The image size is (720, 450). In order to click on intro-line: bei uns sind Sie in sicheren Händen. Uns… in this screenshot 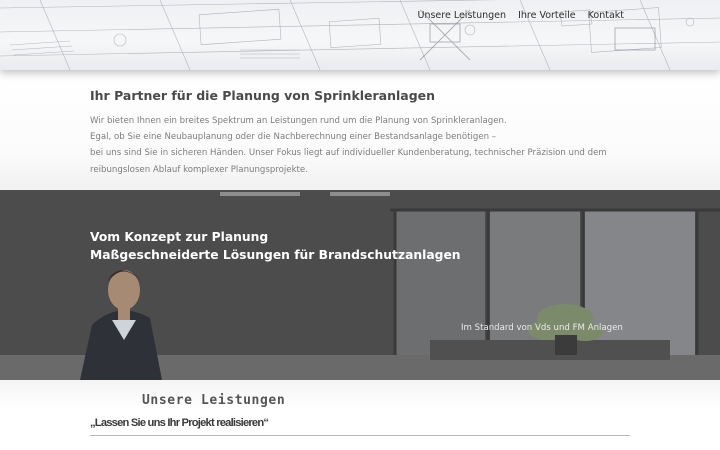, I will do `click(348, 153)`.